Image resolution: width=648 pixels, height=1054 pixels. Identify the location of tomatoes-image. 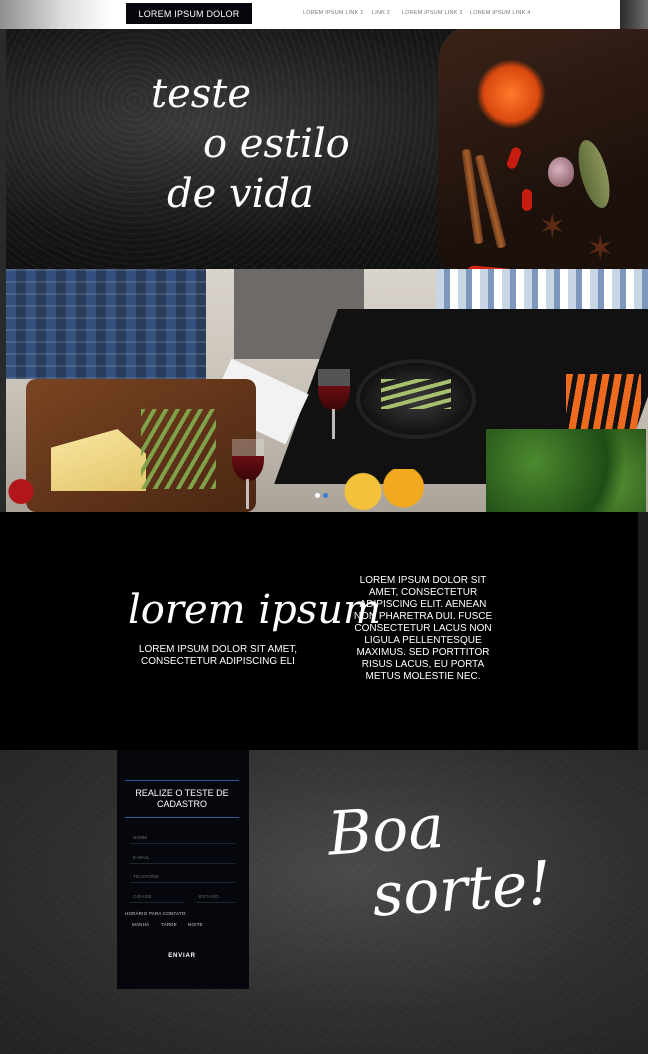
(21, 491).